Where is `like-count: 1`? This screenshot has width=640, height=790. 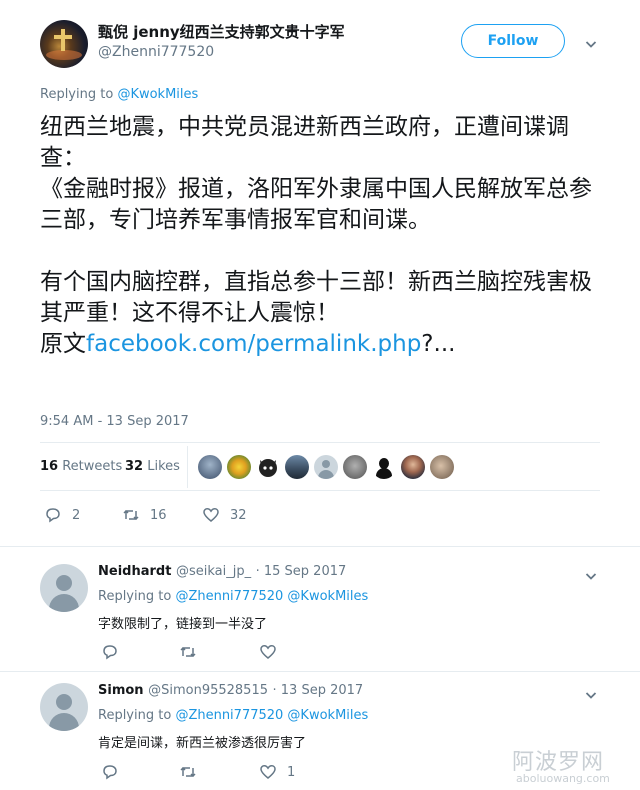
like-count: 1 is located at coordinates (291, 772).